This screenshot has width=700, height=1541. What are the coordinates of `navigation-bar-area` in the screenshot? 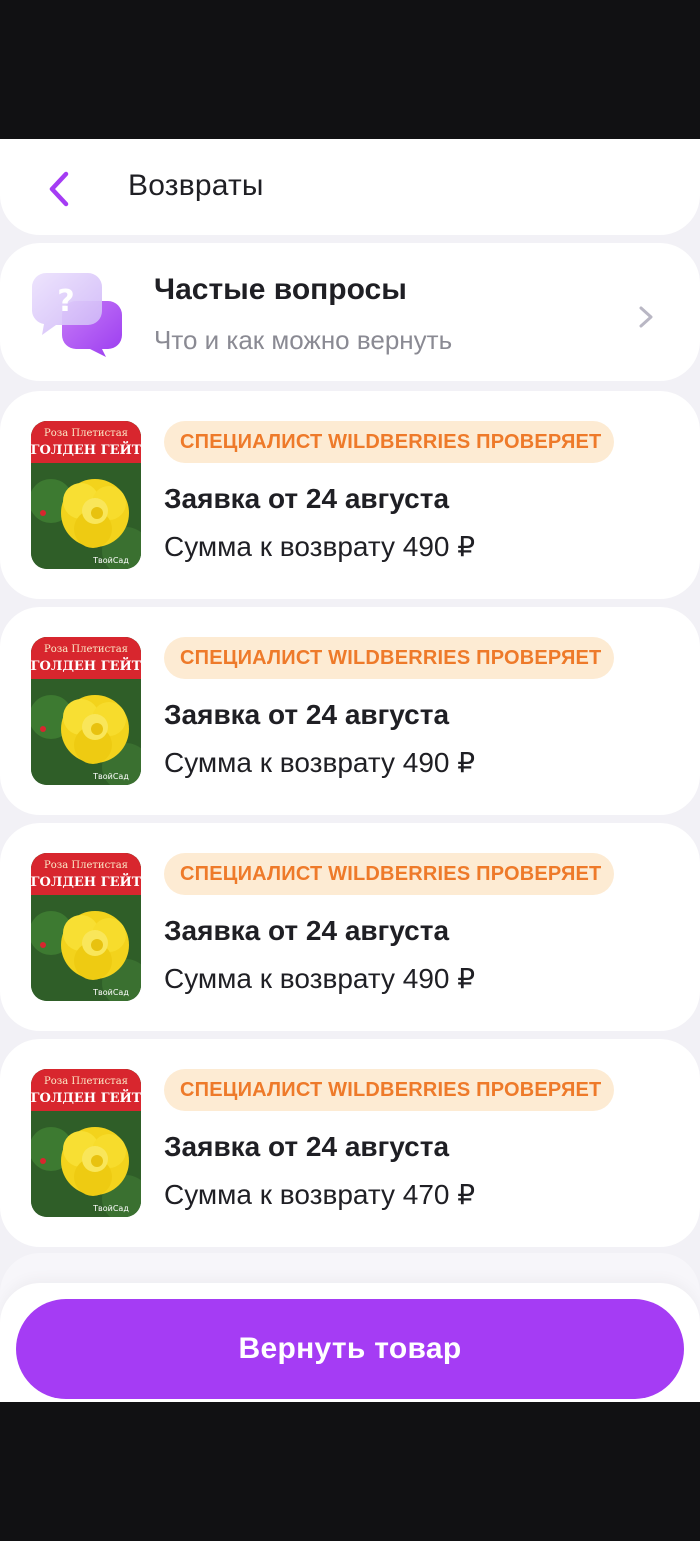 It's located at (350, 1471).